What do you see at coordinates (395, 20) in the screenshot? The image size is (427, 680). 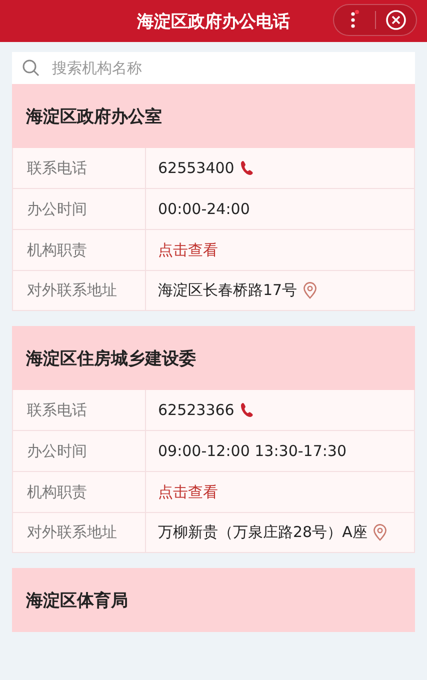 I see `close-icon` at bounding box center [395, 20].